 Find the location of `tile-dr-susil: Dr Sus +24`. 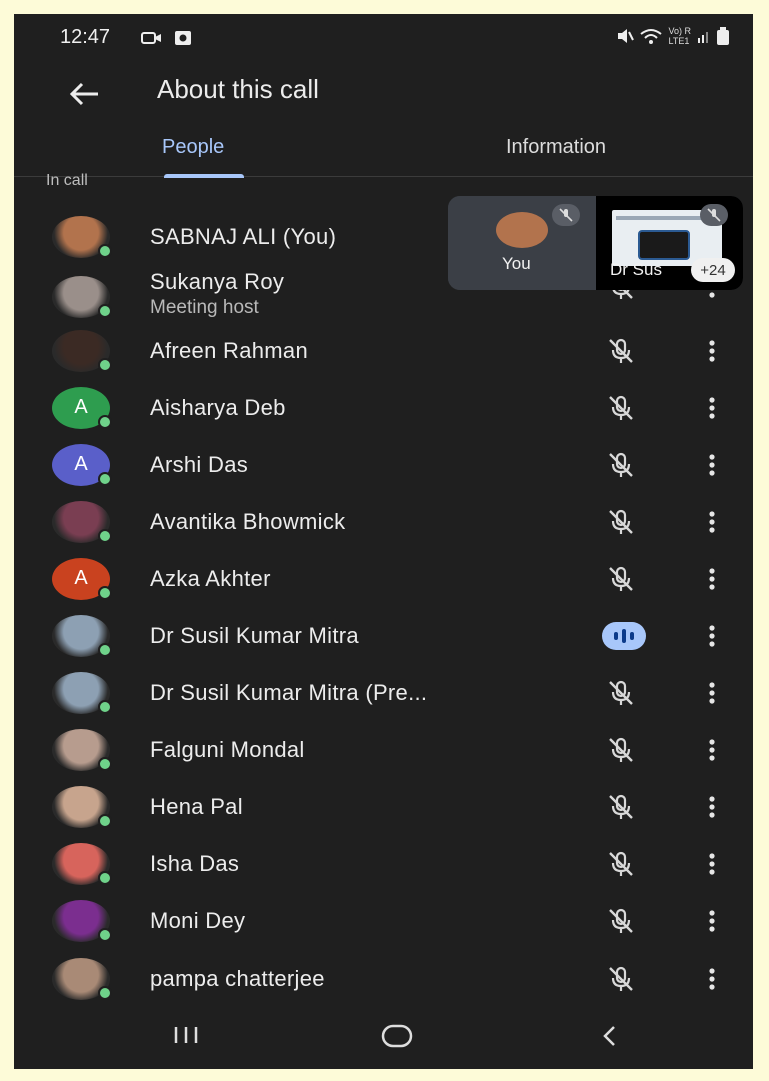

tile-dr-susil: Dr Sus +24 is located at coordinates (669, 243).